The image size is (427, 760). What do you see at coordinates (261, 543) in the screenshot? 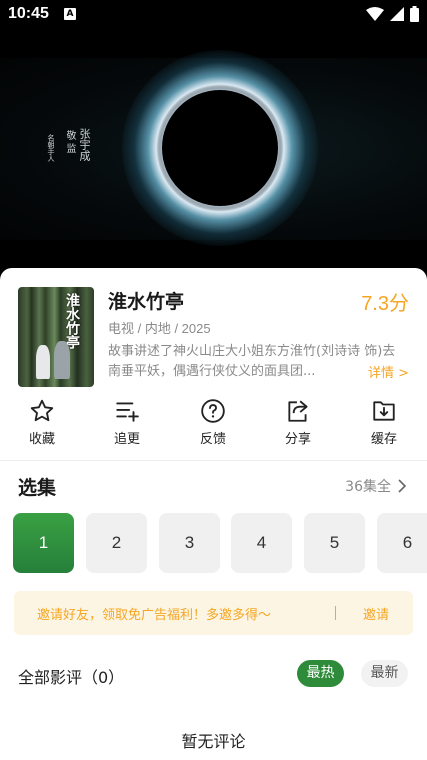
I see `episode-4: 4` at bounding box center [261, 543].